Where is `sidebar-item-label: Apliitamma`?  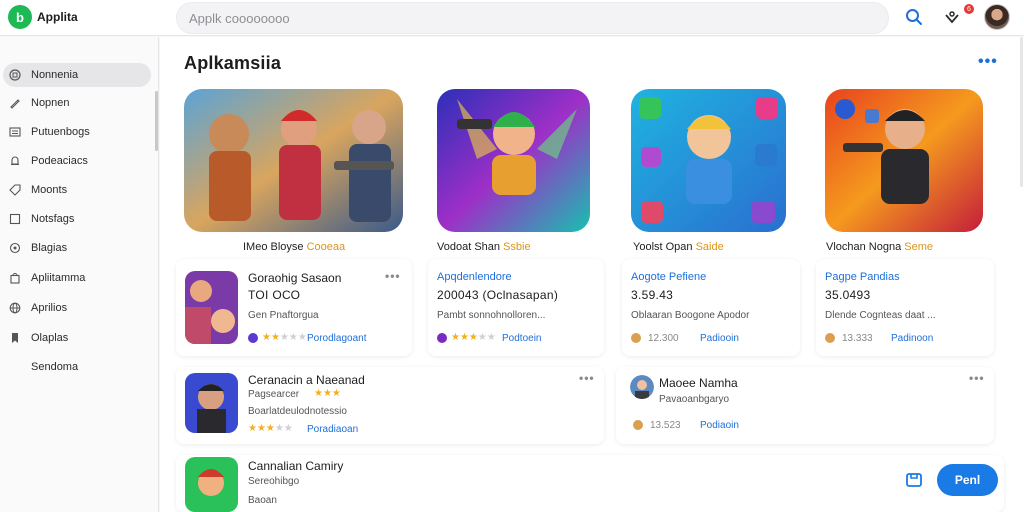
sidebar-item-label: Apliitamma is located at coordinates (58, 278).